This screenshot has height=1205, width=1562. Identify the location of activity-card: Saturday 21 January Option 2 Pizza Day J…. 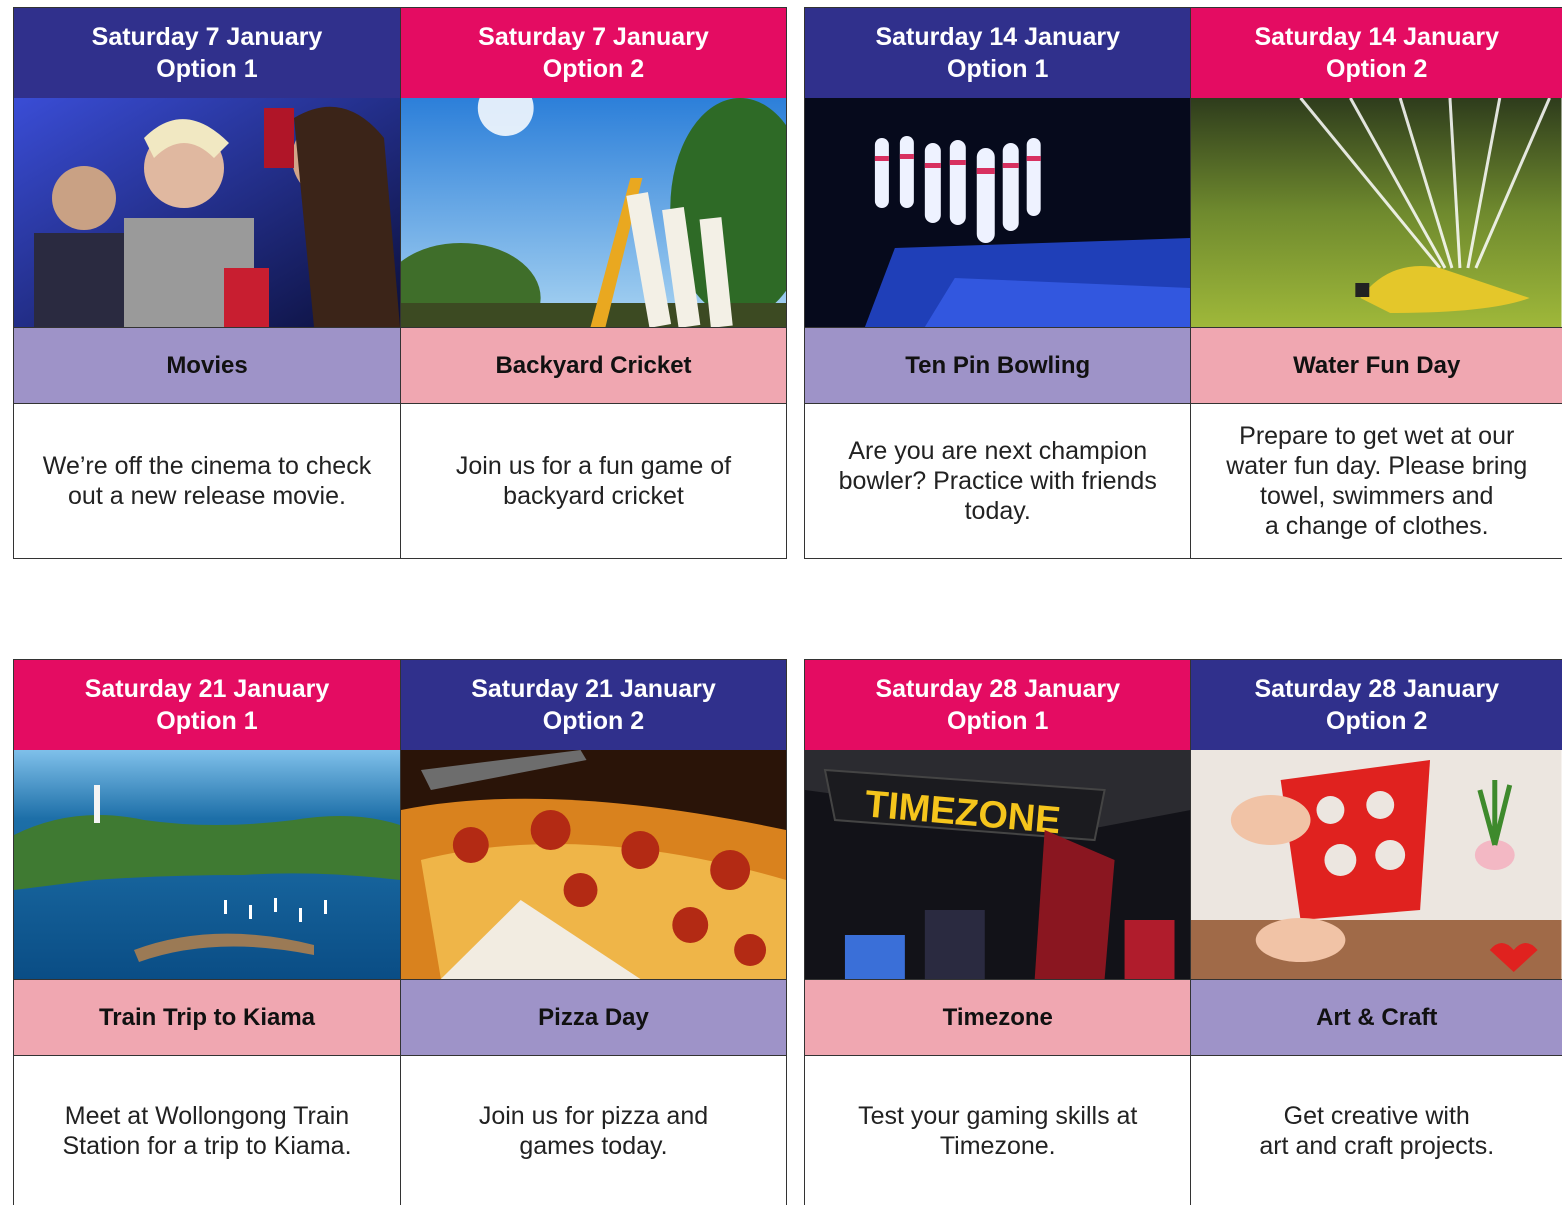
(593, 932).